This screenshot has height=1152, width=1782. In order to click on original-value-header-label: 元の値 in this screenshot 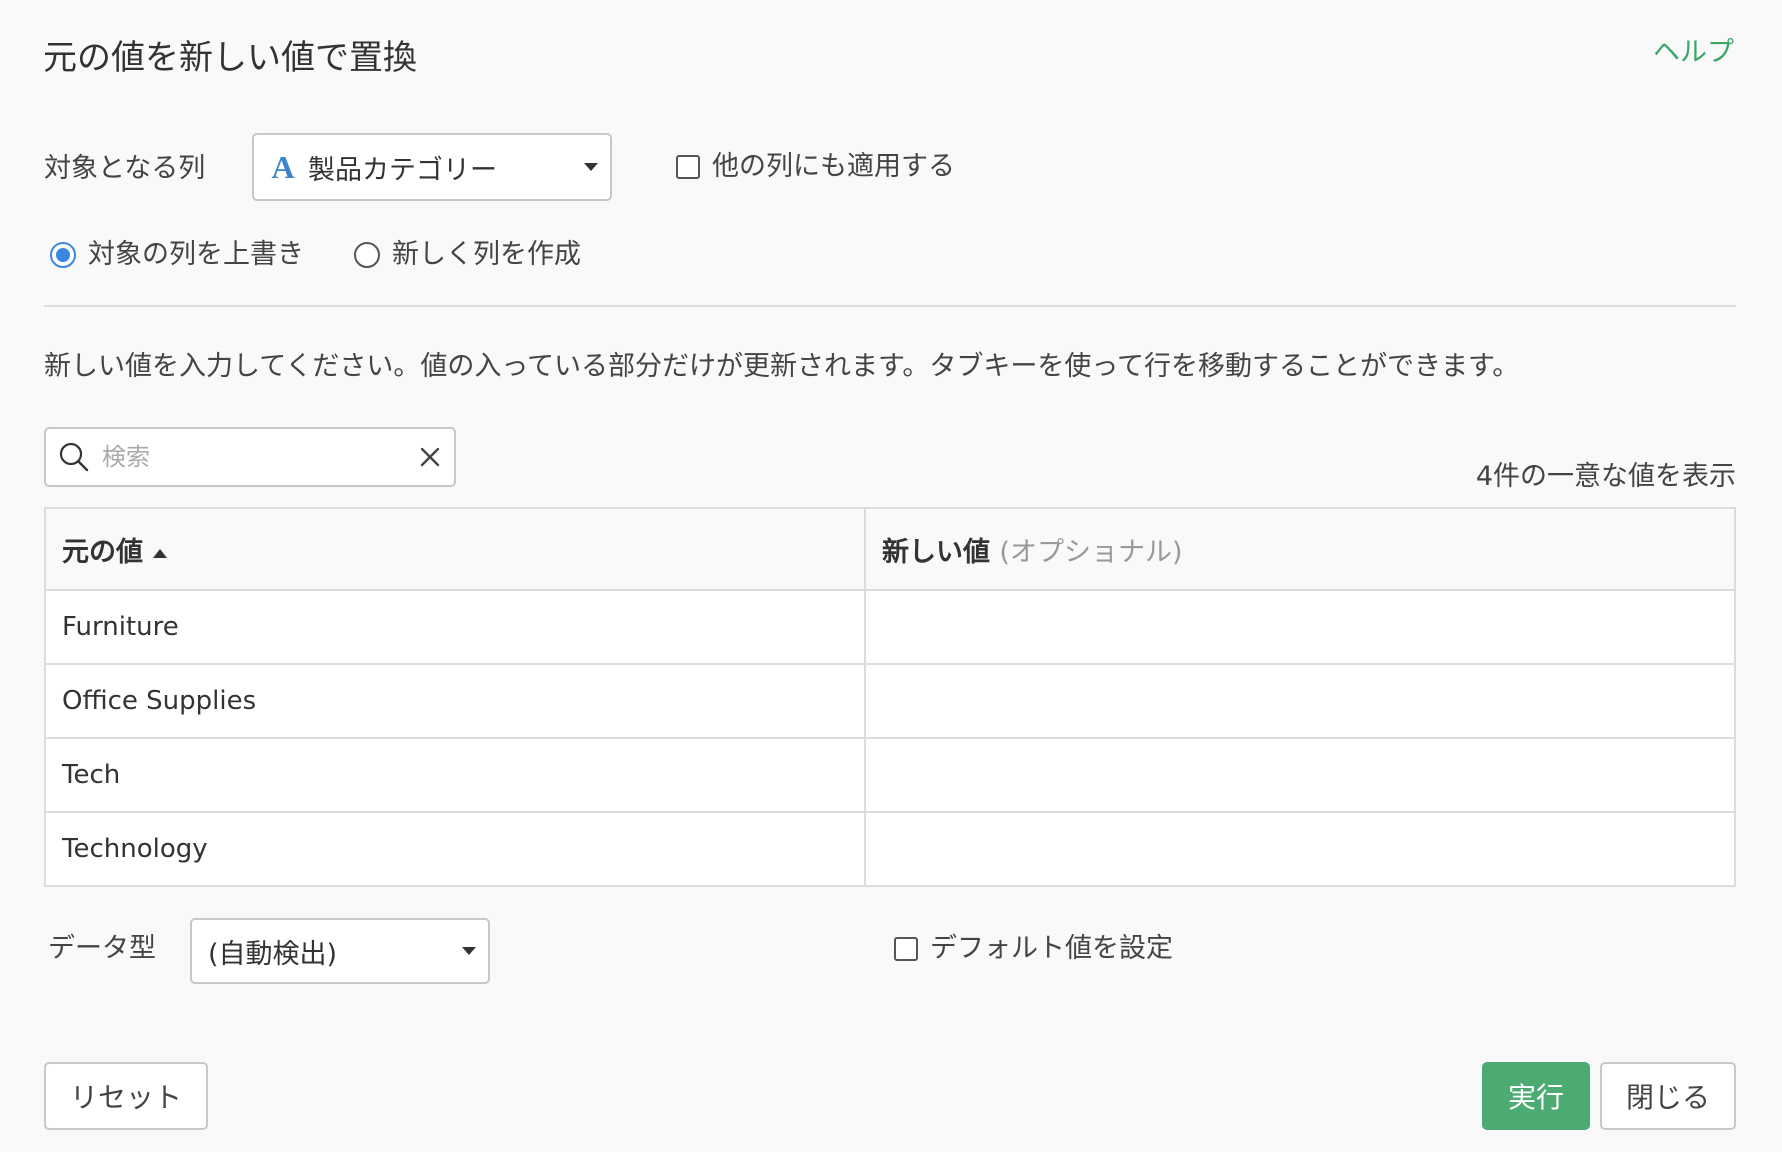, I will do `click(102, 552)`.